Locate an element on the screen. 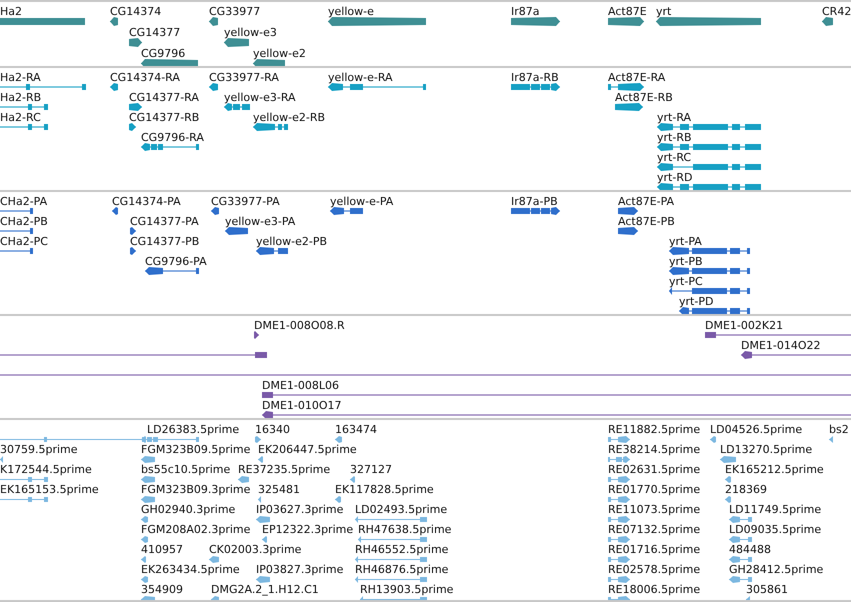 Image resolution: width=851 pixels, height=602 pixels. est-label: EP12322.3prime is located at coordinates (308, 529).